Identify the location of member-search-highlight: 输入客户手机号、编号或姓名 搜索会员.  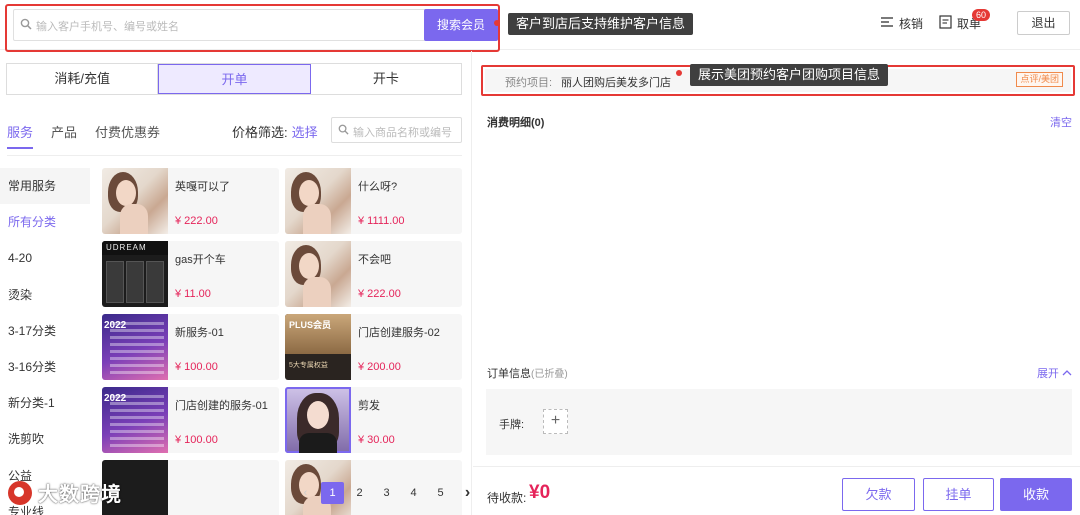
(252, 28).